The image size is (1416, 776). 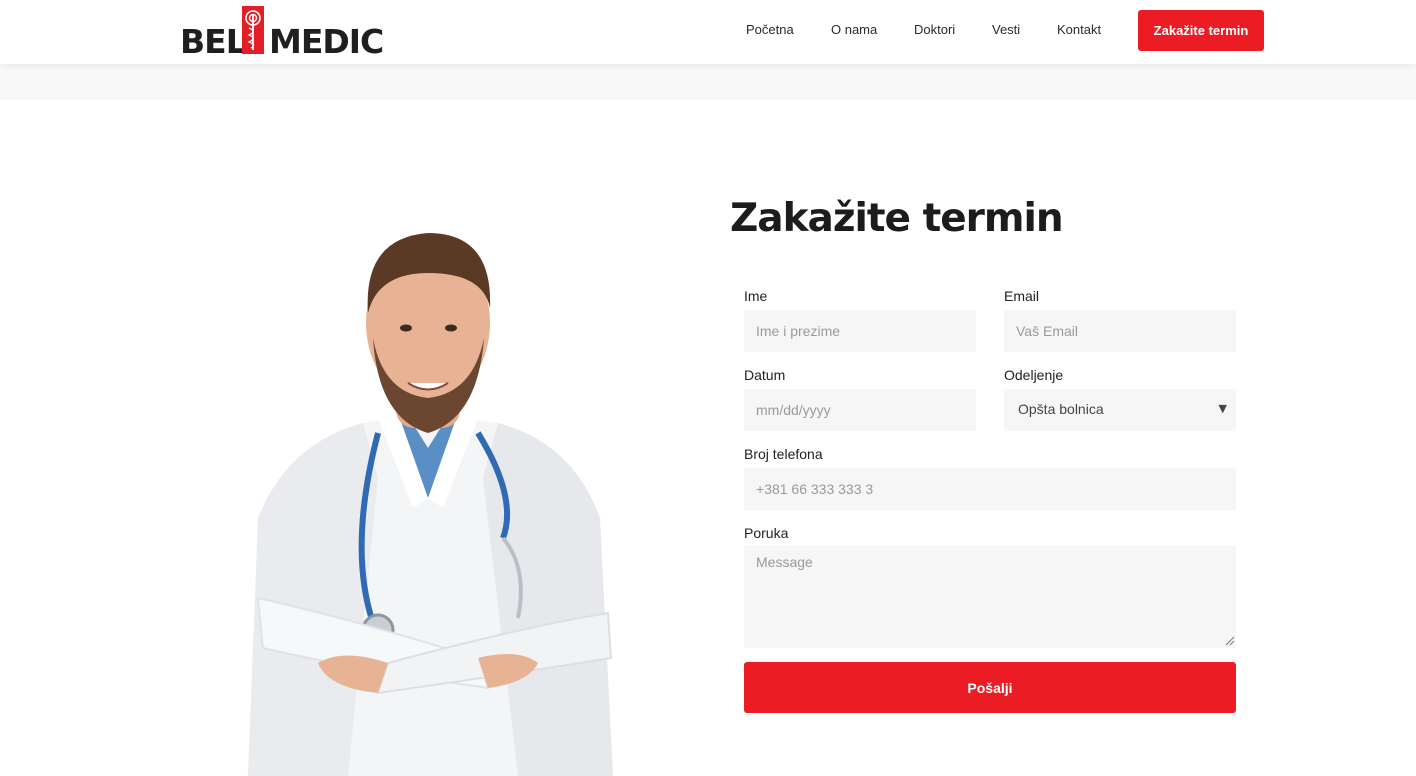 What do you see at coordinates (990, 489) in the screenshot?
I see `phone-input` at bounding box center [990, 489].